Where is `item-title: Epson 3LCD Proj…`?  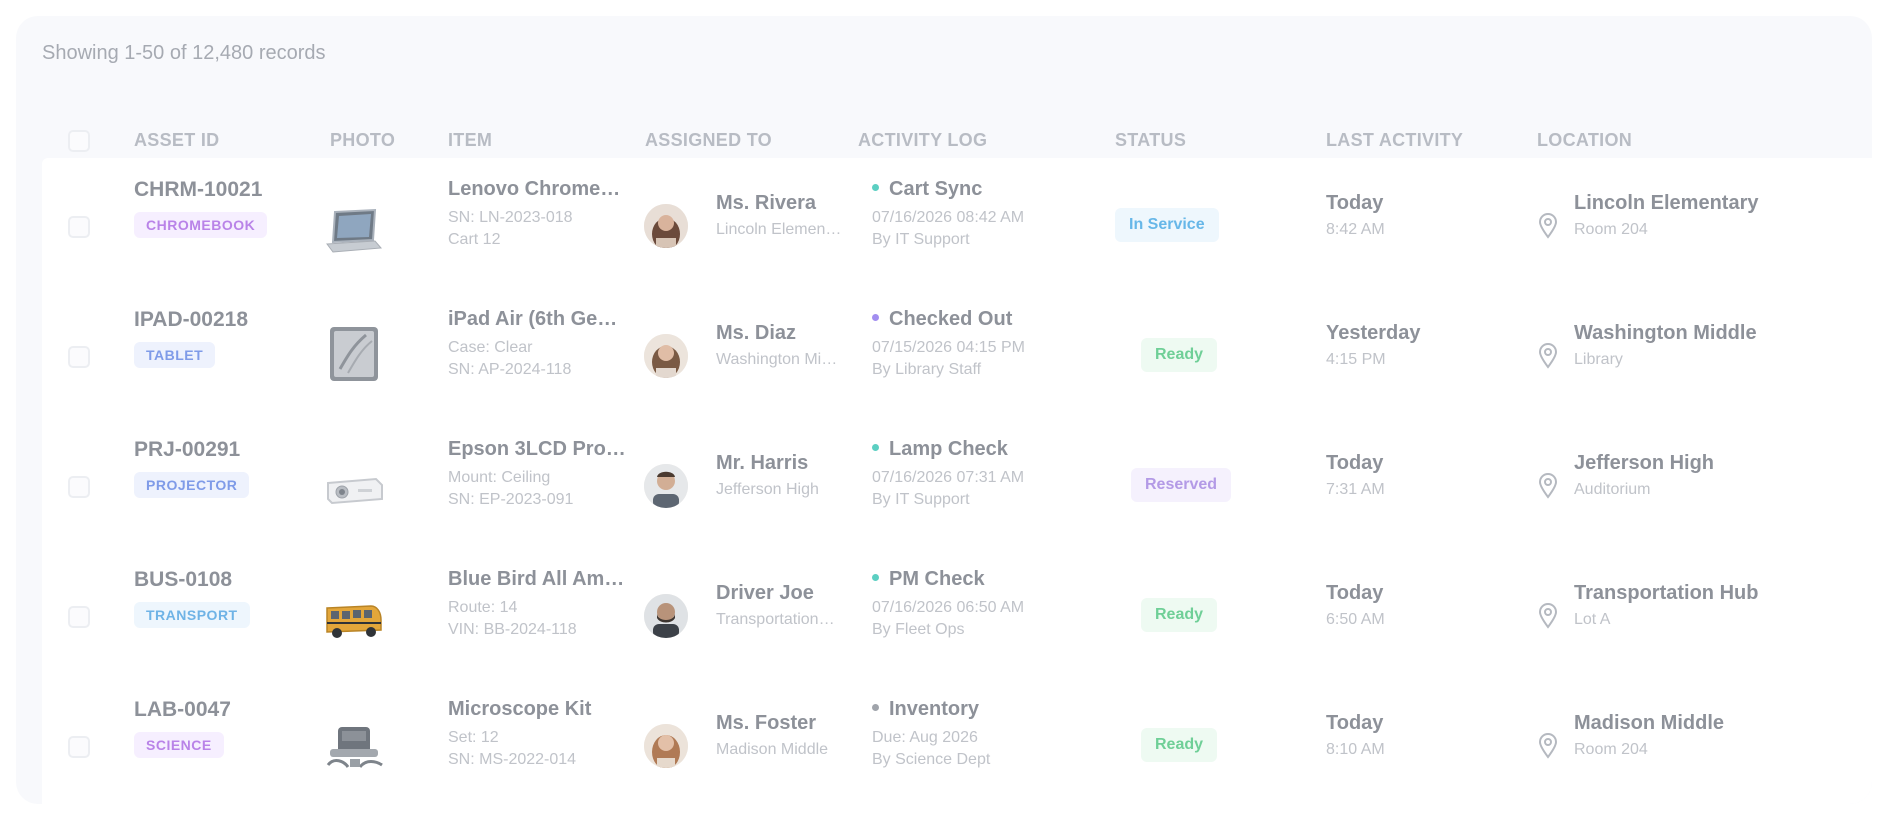 item-title: Epson 3LCD Proj… is located at coordinates (537, 449).